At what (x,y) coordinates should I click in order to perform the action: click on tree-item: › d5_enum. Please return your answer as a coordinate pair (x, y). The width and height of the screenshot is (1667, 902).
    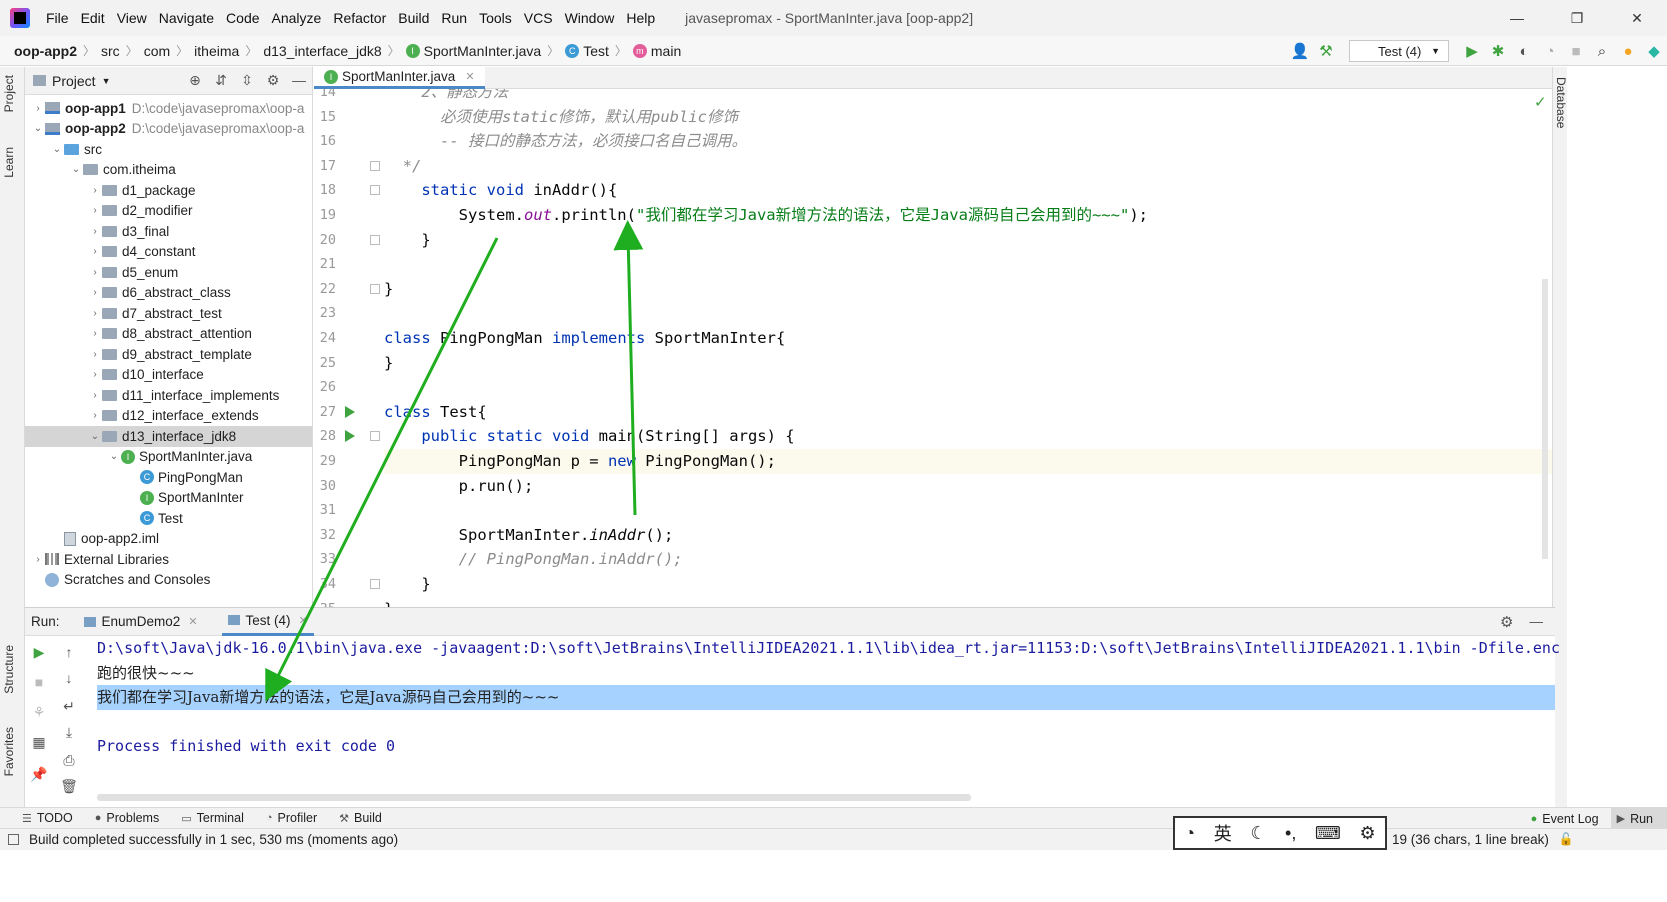
    Looking at the image, I should click on (168, 272).